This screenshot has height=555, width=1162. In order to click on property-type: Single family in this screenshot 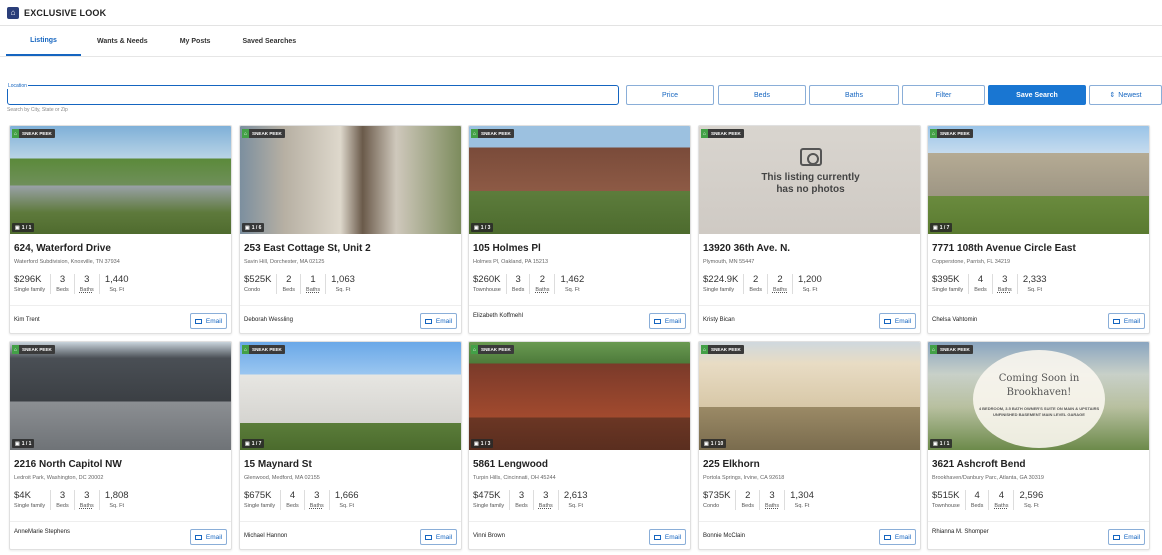, I will do `click(948, 290)`.